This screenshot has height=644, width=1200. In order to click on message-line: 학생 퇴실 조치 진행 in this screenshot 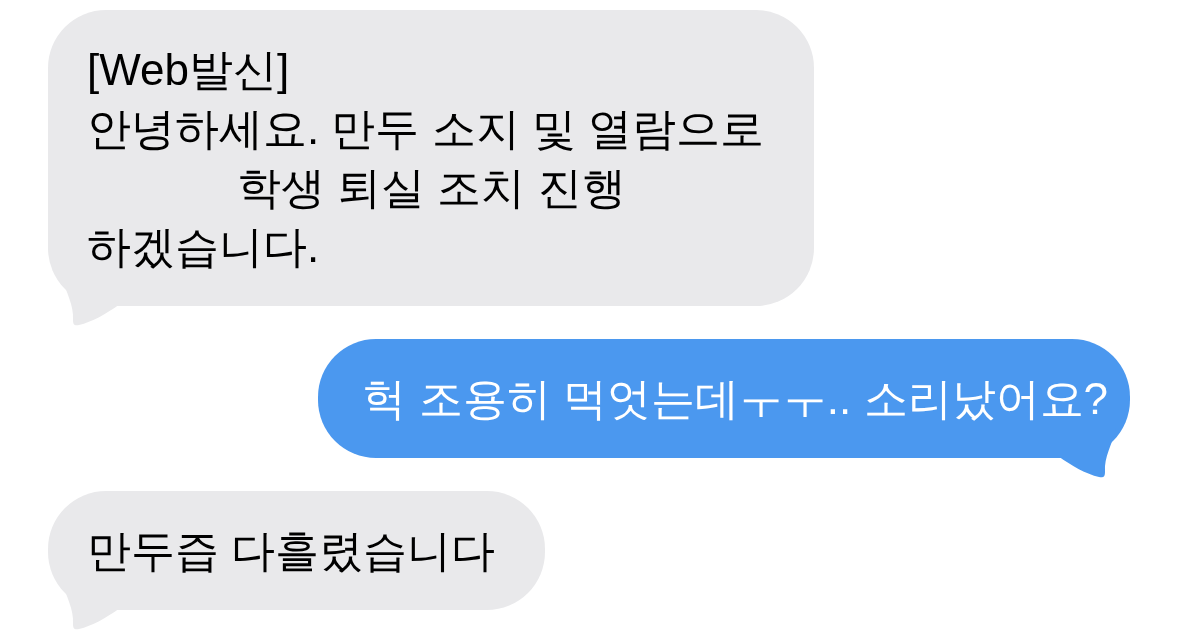, I will do `click(431, 188)`.